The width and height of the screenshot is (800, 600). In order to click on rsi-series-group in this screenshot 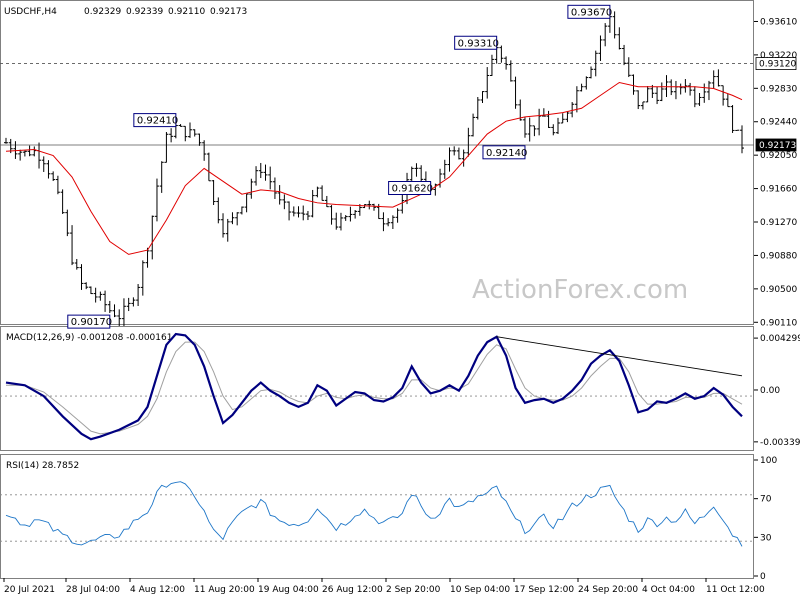, I will do `click(377, 514)`.